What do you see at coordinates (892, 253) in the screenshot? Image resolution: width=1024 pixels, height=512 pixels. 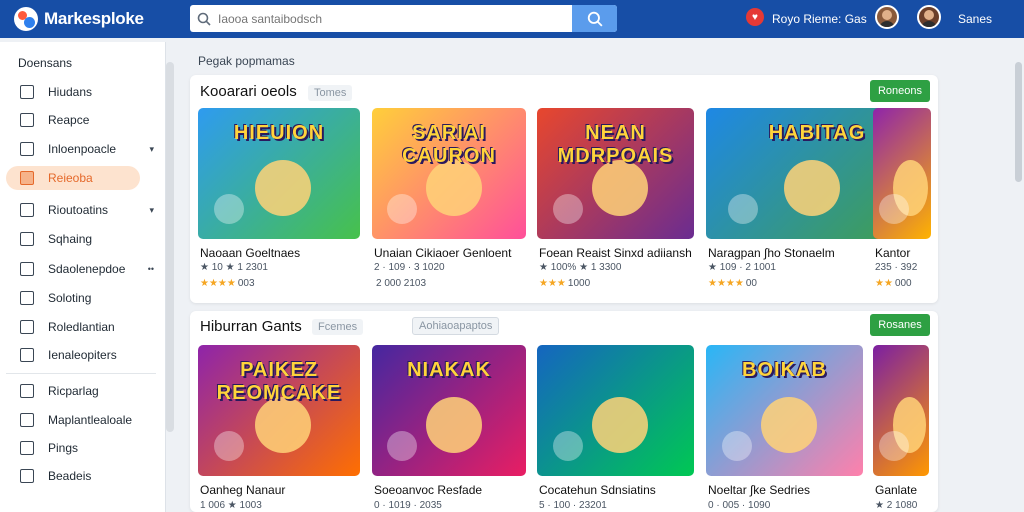 I see `game-title: Kantor` at bounding box center [892, 253].